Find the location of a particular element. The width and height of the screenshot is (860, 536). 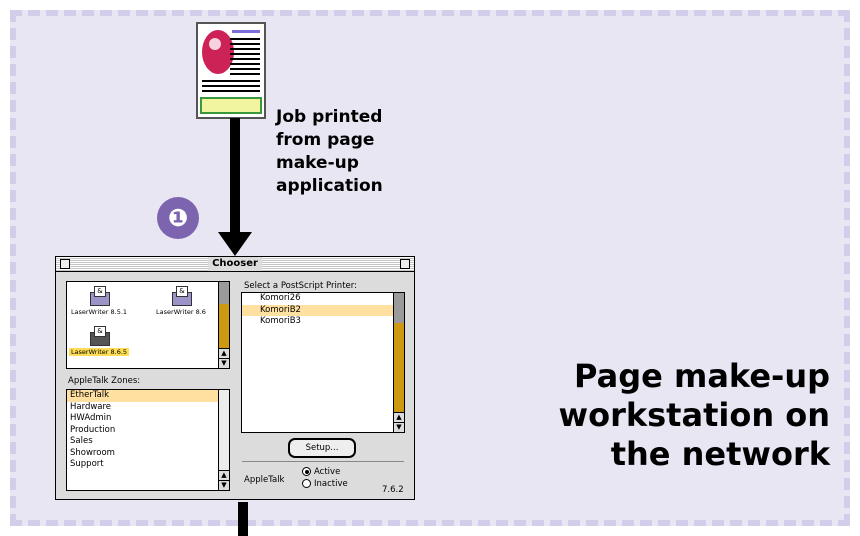

appletalk-inactive-radio: Inactive is located at coordinates (325, 484).